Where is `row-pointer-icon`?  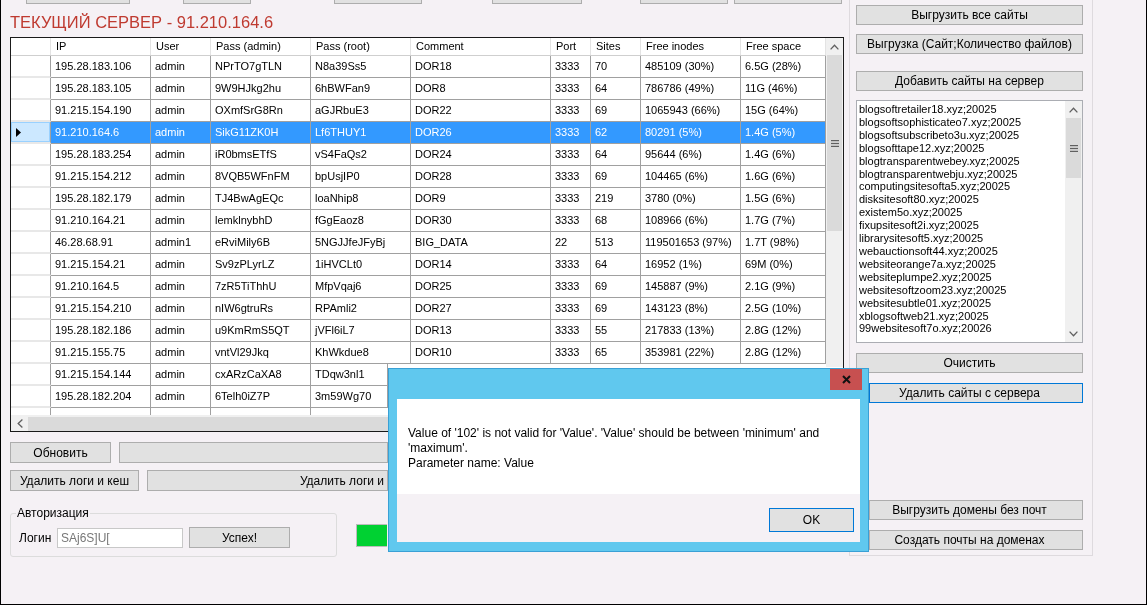 row-pointer-icon is located at coordinates (18, 132).